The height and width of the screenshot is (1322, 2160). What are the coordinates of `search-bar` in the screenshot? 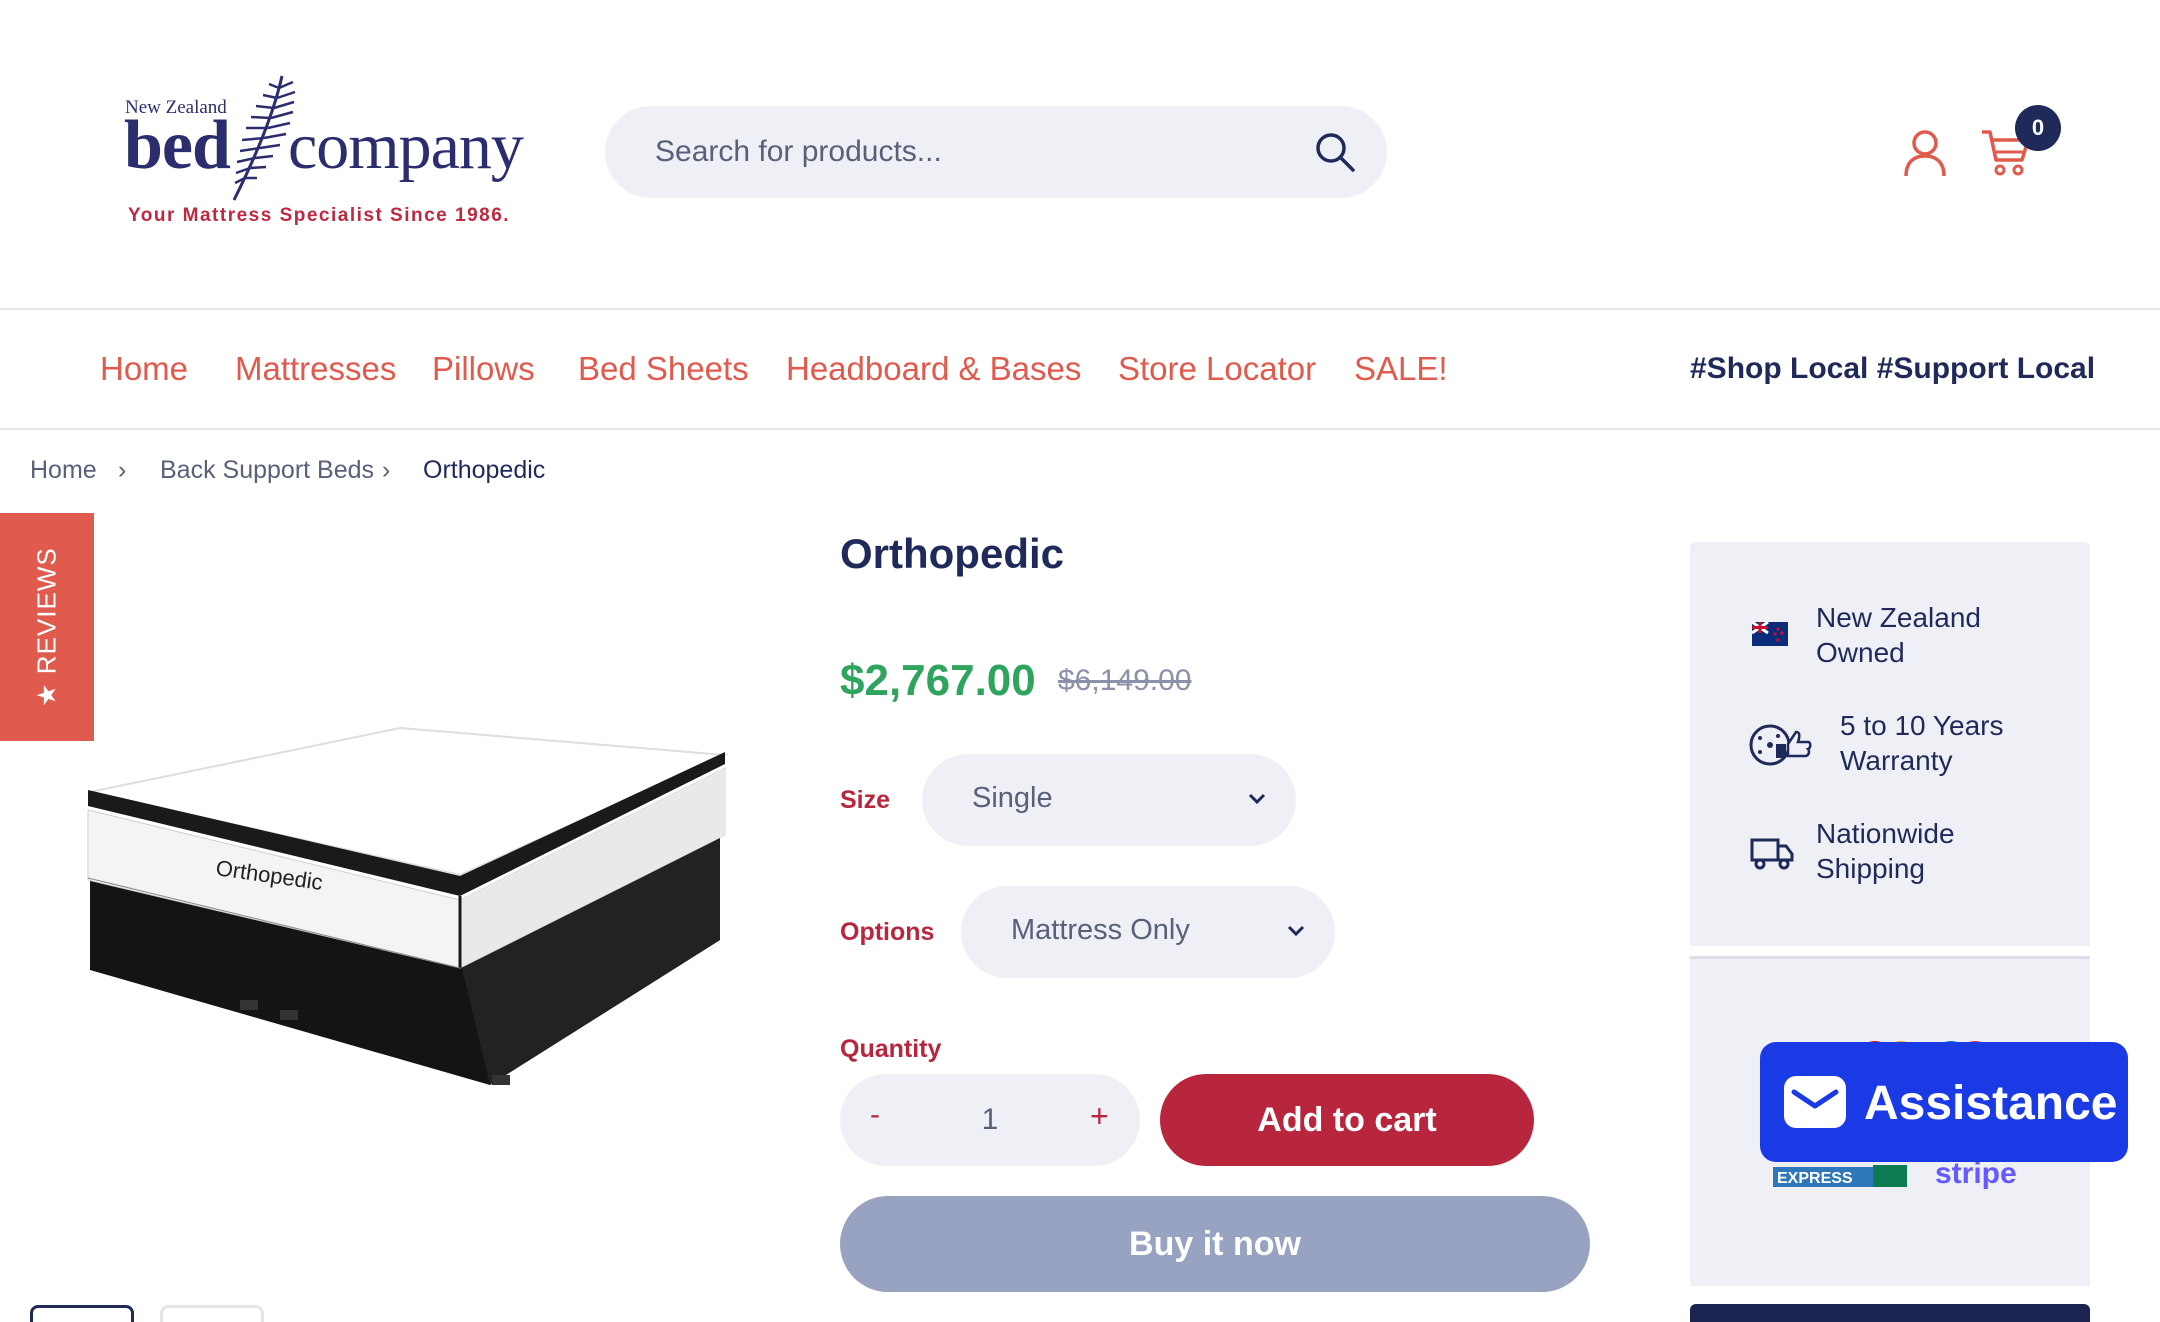 It's located at (996, 152).